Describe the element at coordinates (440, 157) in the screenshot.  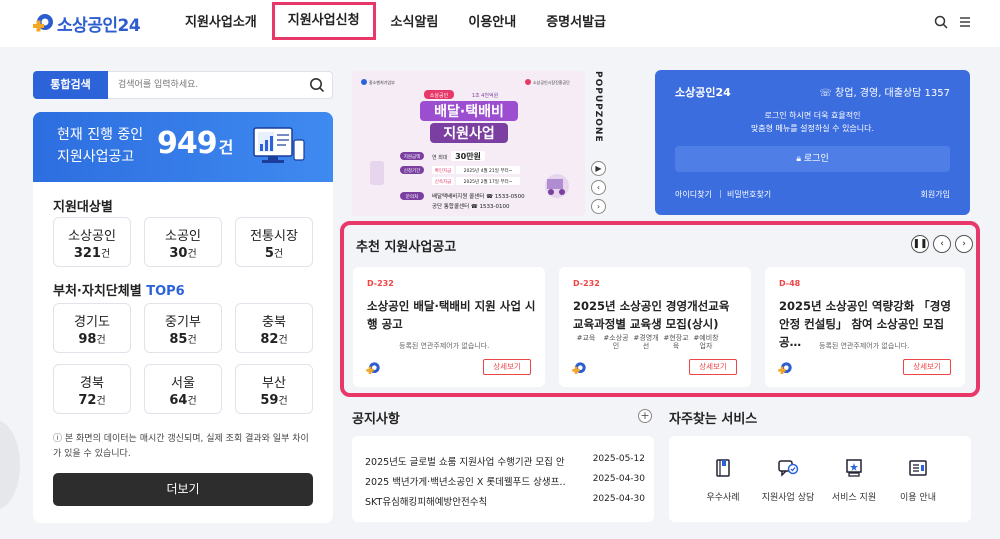
I see `popup-row1-prefix: 연 최대` at that location.